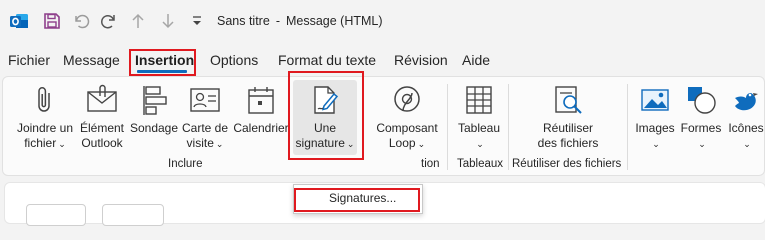 The width and height of the screenshot is (765, 240). I want to click on document-title: Sans titre, so click(243, 21).